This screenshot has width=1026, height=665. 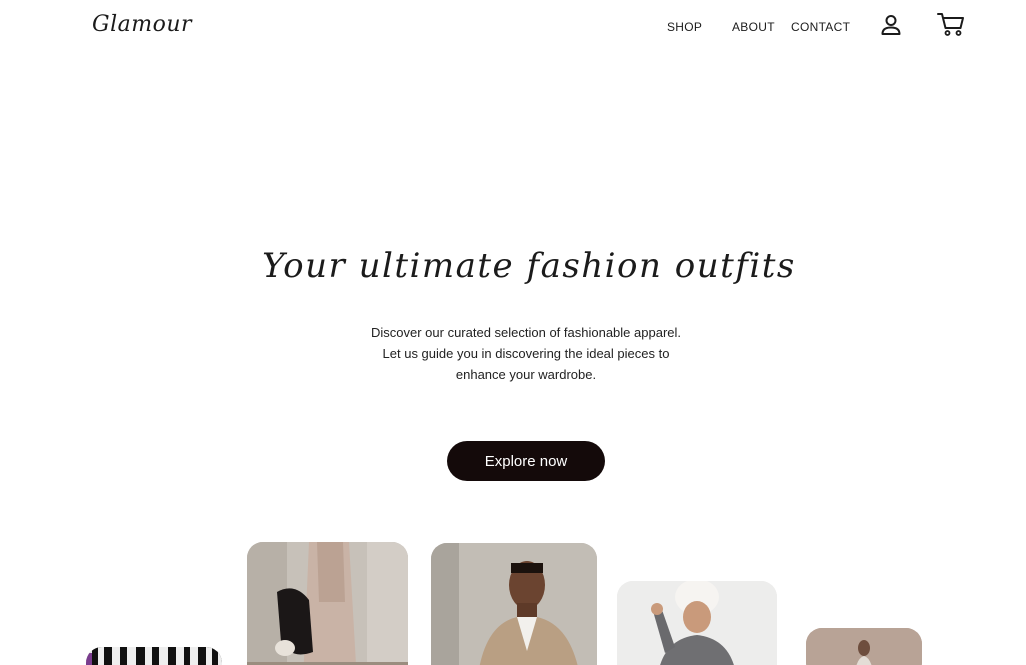 What do you see at coordinates (529, 266) in the screenshot?
I see `hero-title: Your ultimate fashion outfits` at bounding box center [529, 266].